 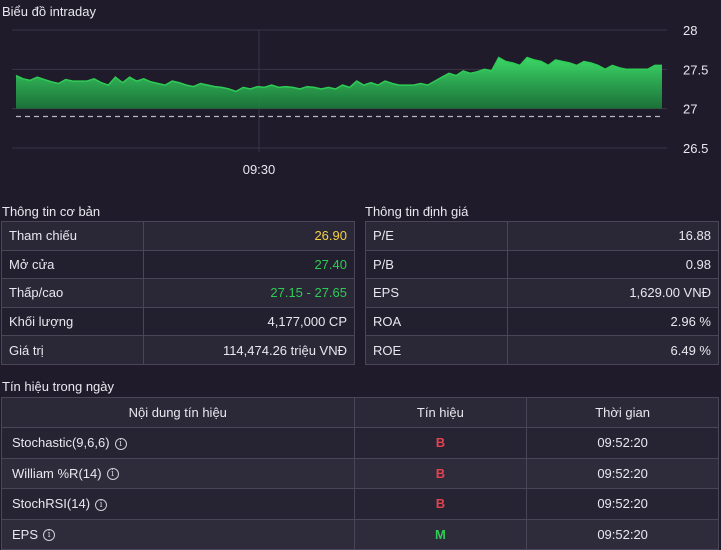 What do you see at coordinates (690, 30) in the screenshot?
I see `y-tick-label: 28` at bounding box center [690, 30].